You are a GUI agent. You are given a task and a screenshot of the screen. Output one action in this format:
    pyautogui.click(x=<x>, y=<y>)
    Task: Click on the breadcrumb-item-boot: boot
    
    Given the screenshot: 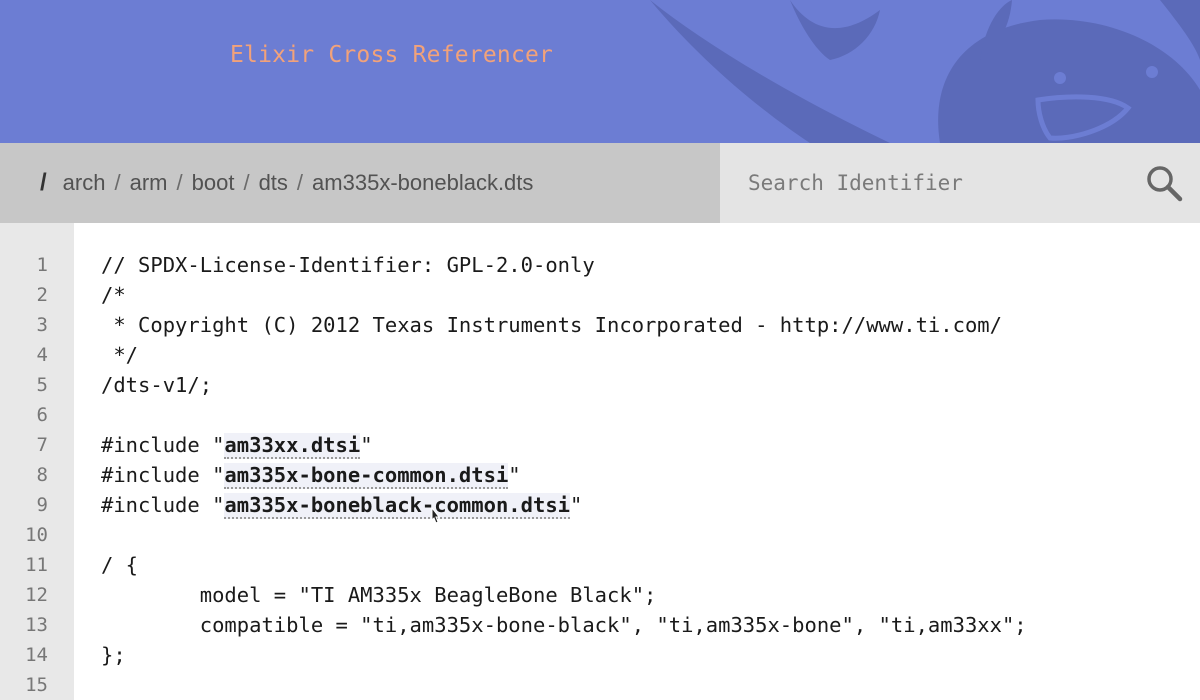 What is the action you would take?
    pyautogui.click(x=213, y=183)
    